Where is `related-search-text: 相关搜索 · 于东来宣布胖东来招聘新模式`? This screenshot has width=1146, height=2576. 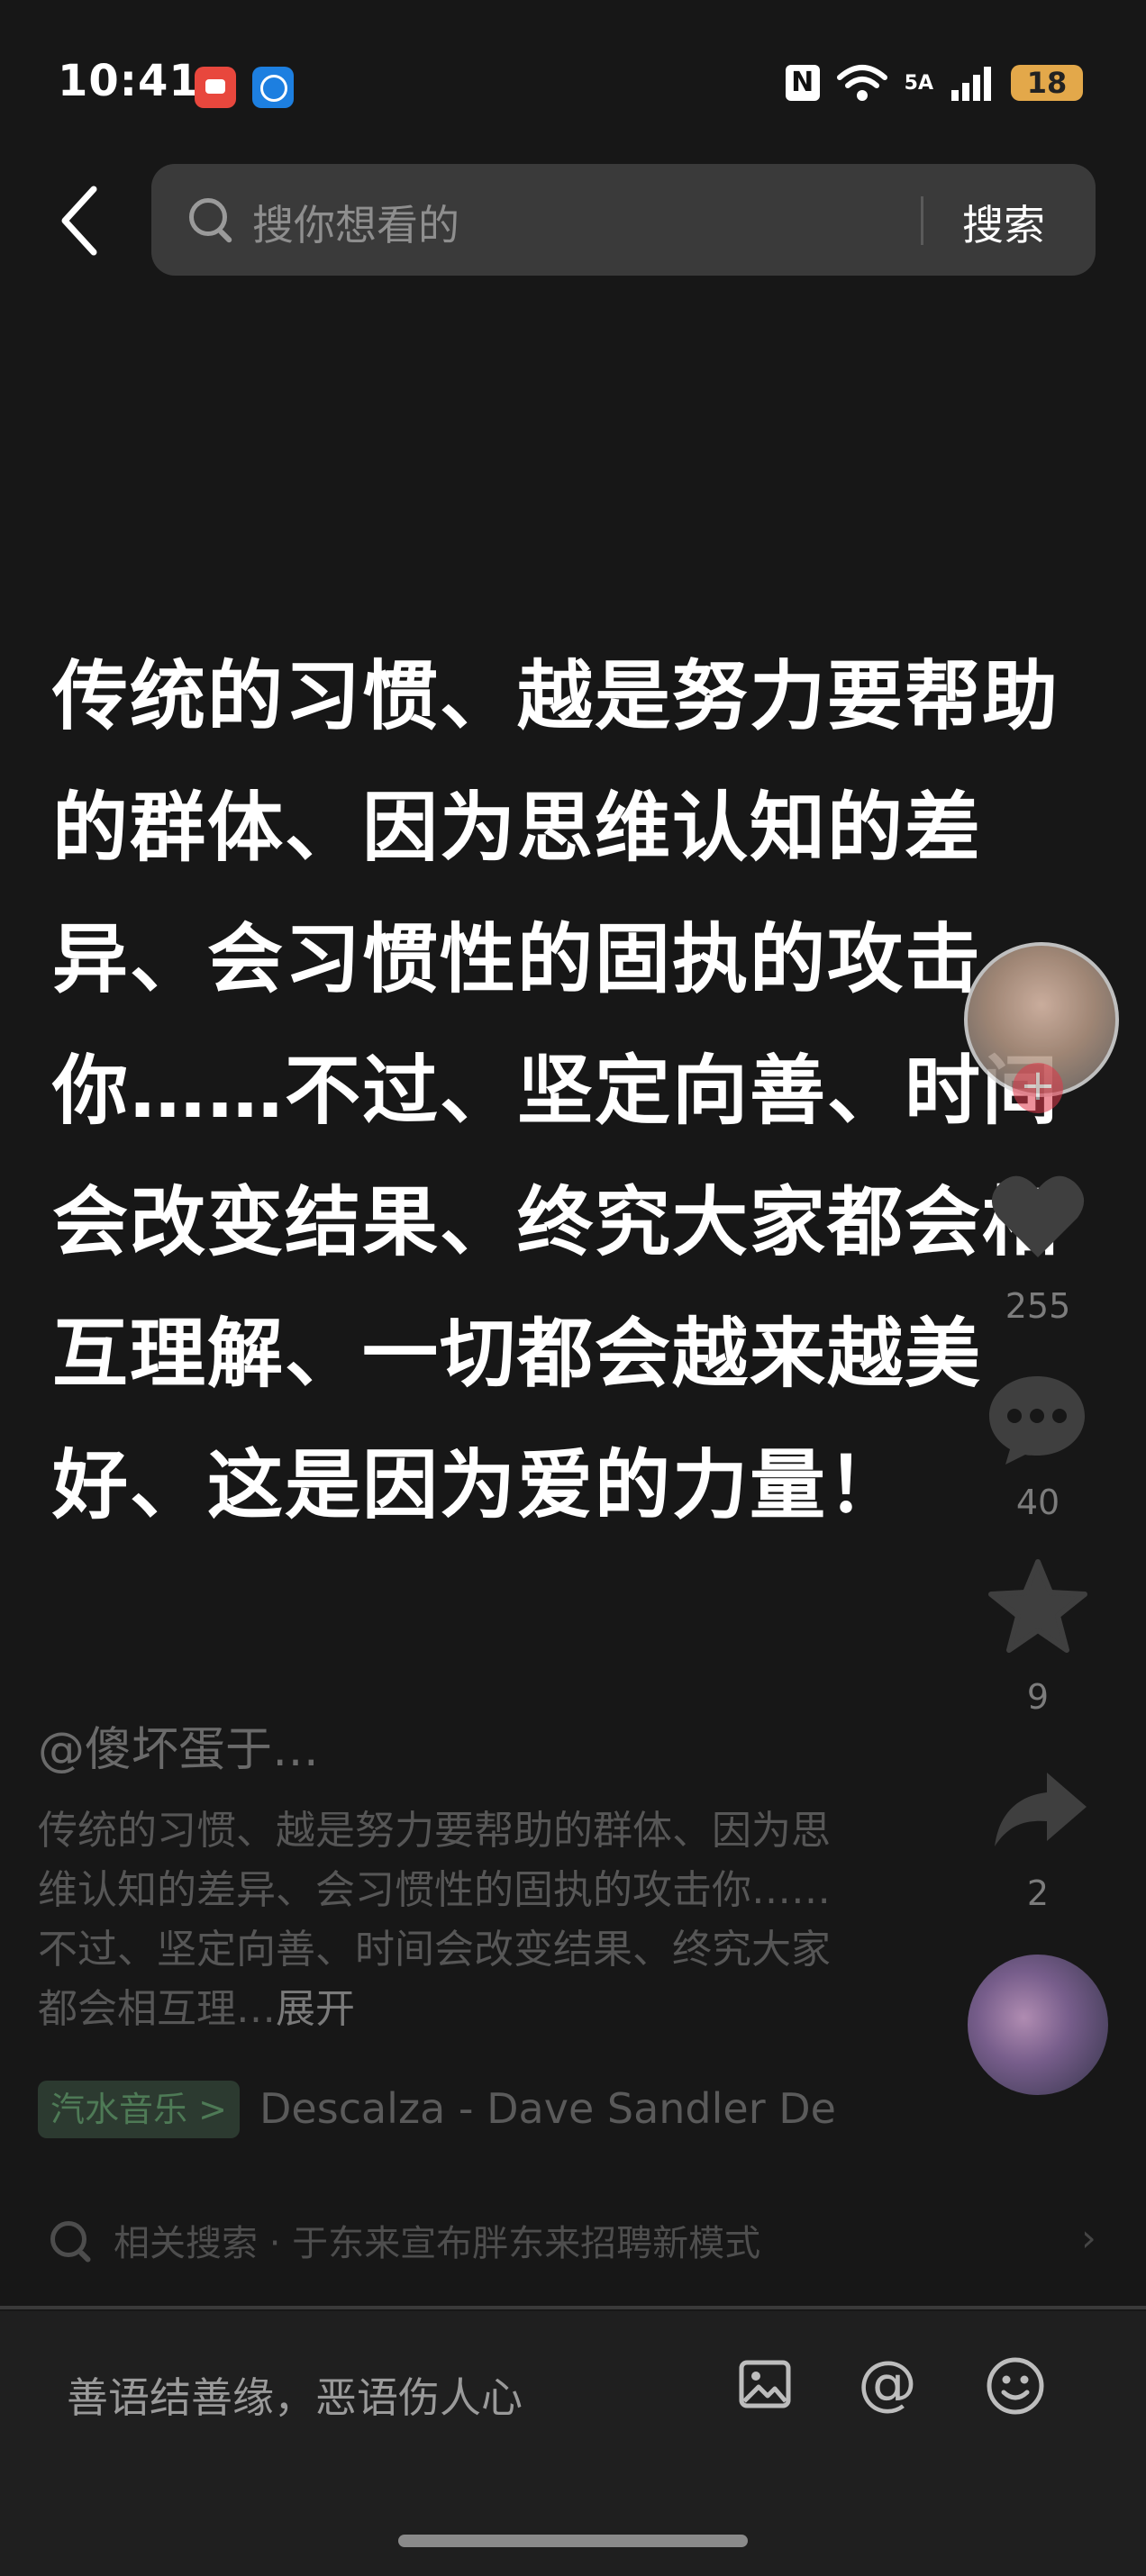 related-search-text: 相关搜索 · 于东来宣布胖东来招聘新模式 is located at coordinates (437, 2240).